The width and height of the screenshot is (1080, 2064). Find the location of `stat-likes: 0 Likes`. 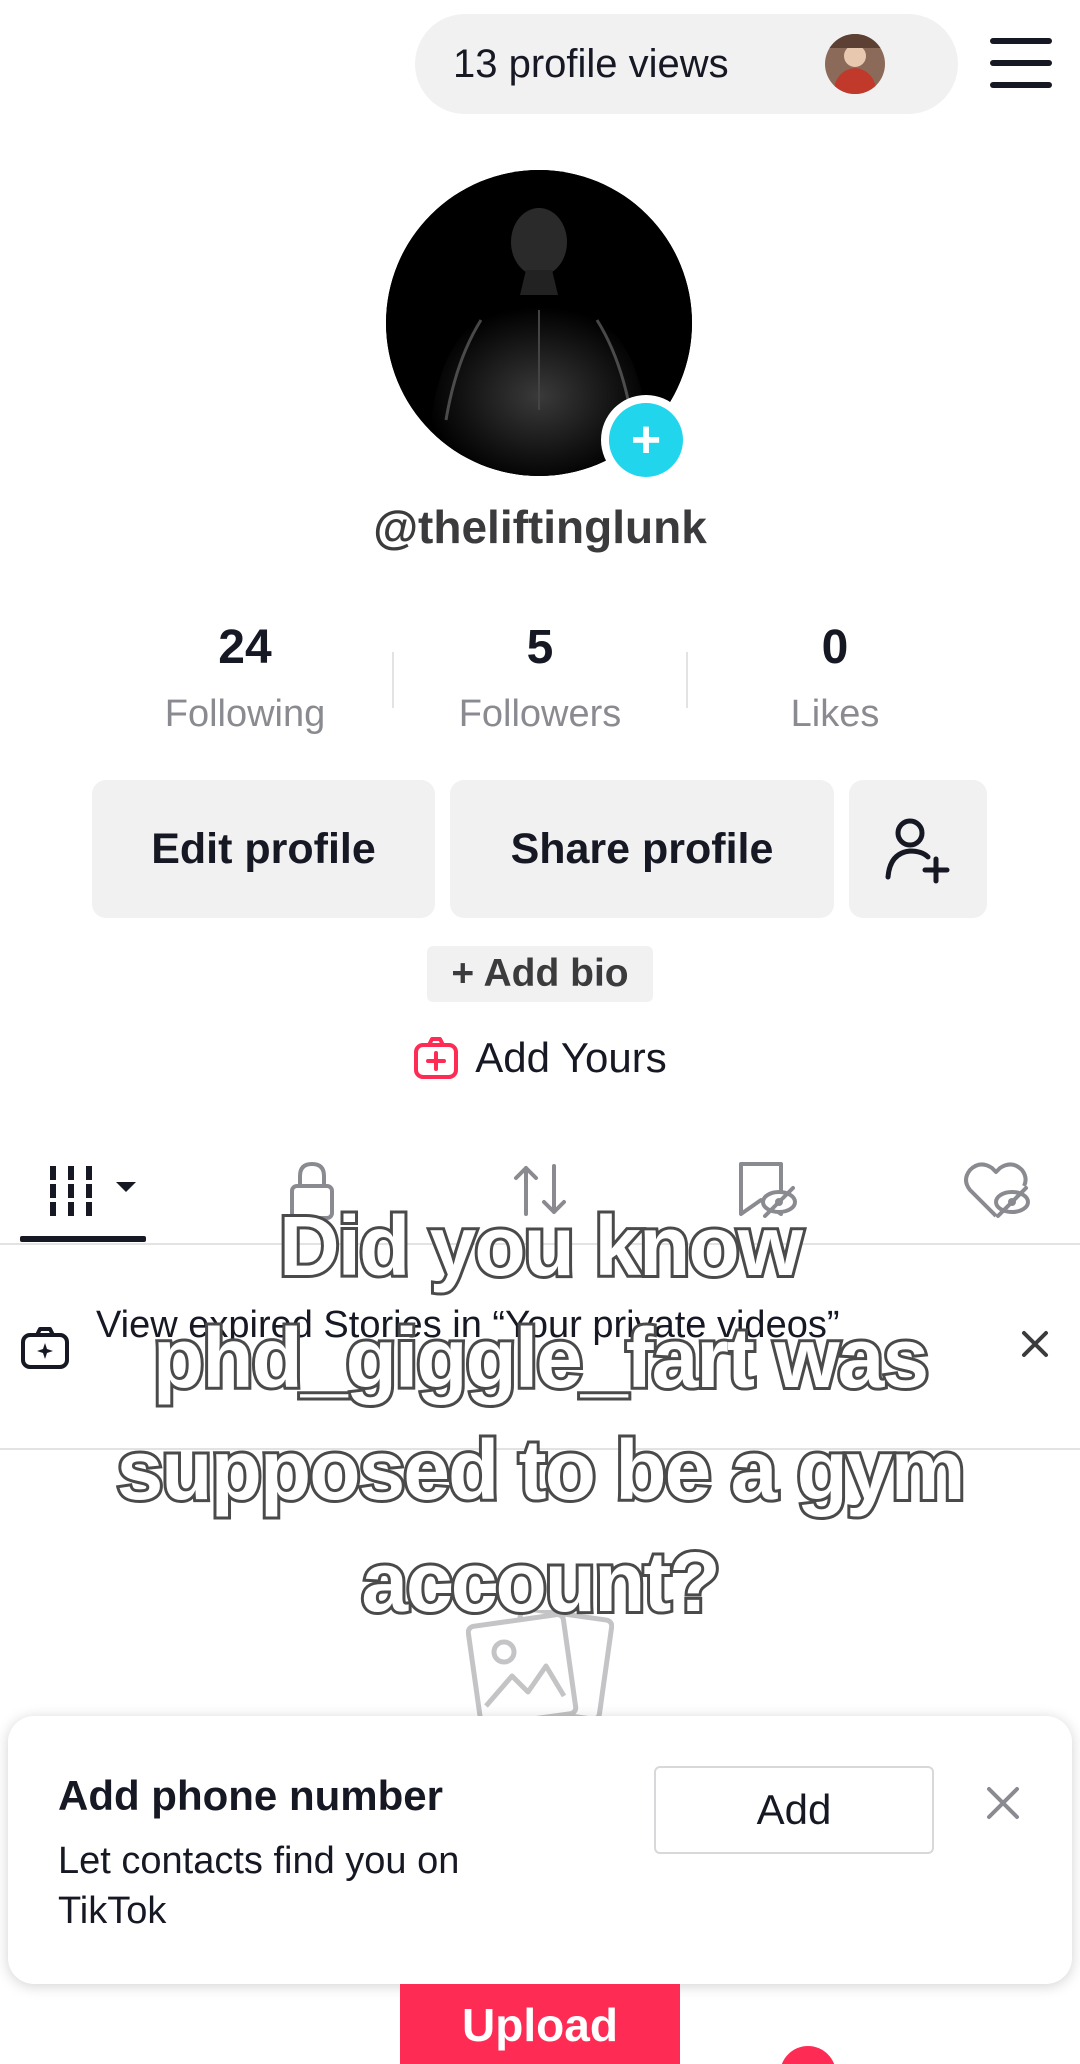

stat-likes: 0 Likes is located at coordinates (835, 678).